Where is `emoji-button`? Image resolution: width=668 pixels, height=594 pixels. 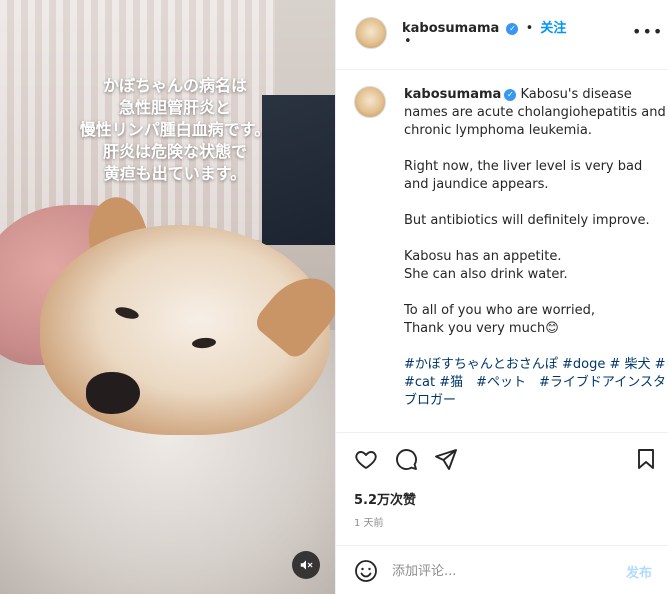 emoji-button is located at coordinates (366, 571).